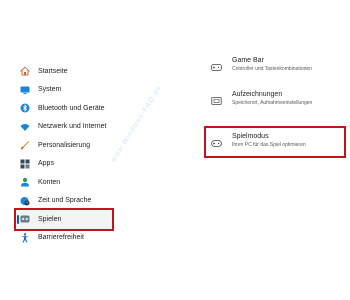  I want to click on sidebar-item-gaming: Spielen, so click(64, 219).